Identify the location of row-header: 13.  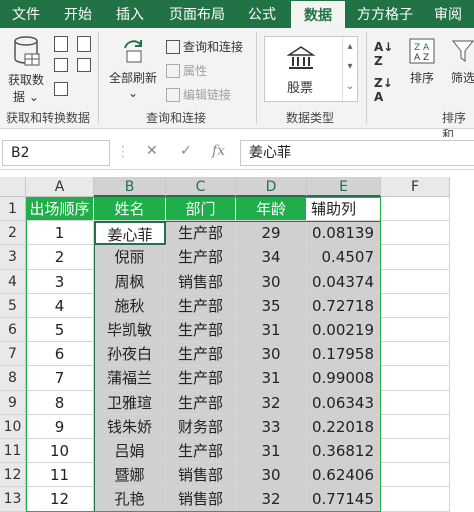
(13, 499).